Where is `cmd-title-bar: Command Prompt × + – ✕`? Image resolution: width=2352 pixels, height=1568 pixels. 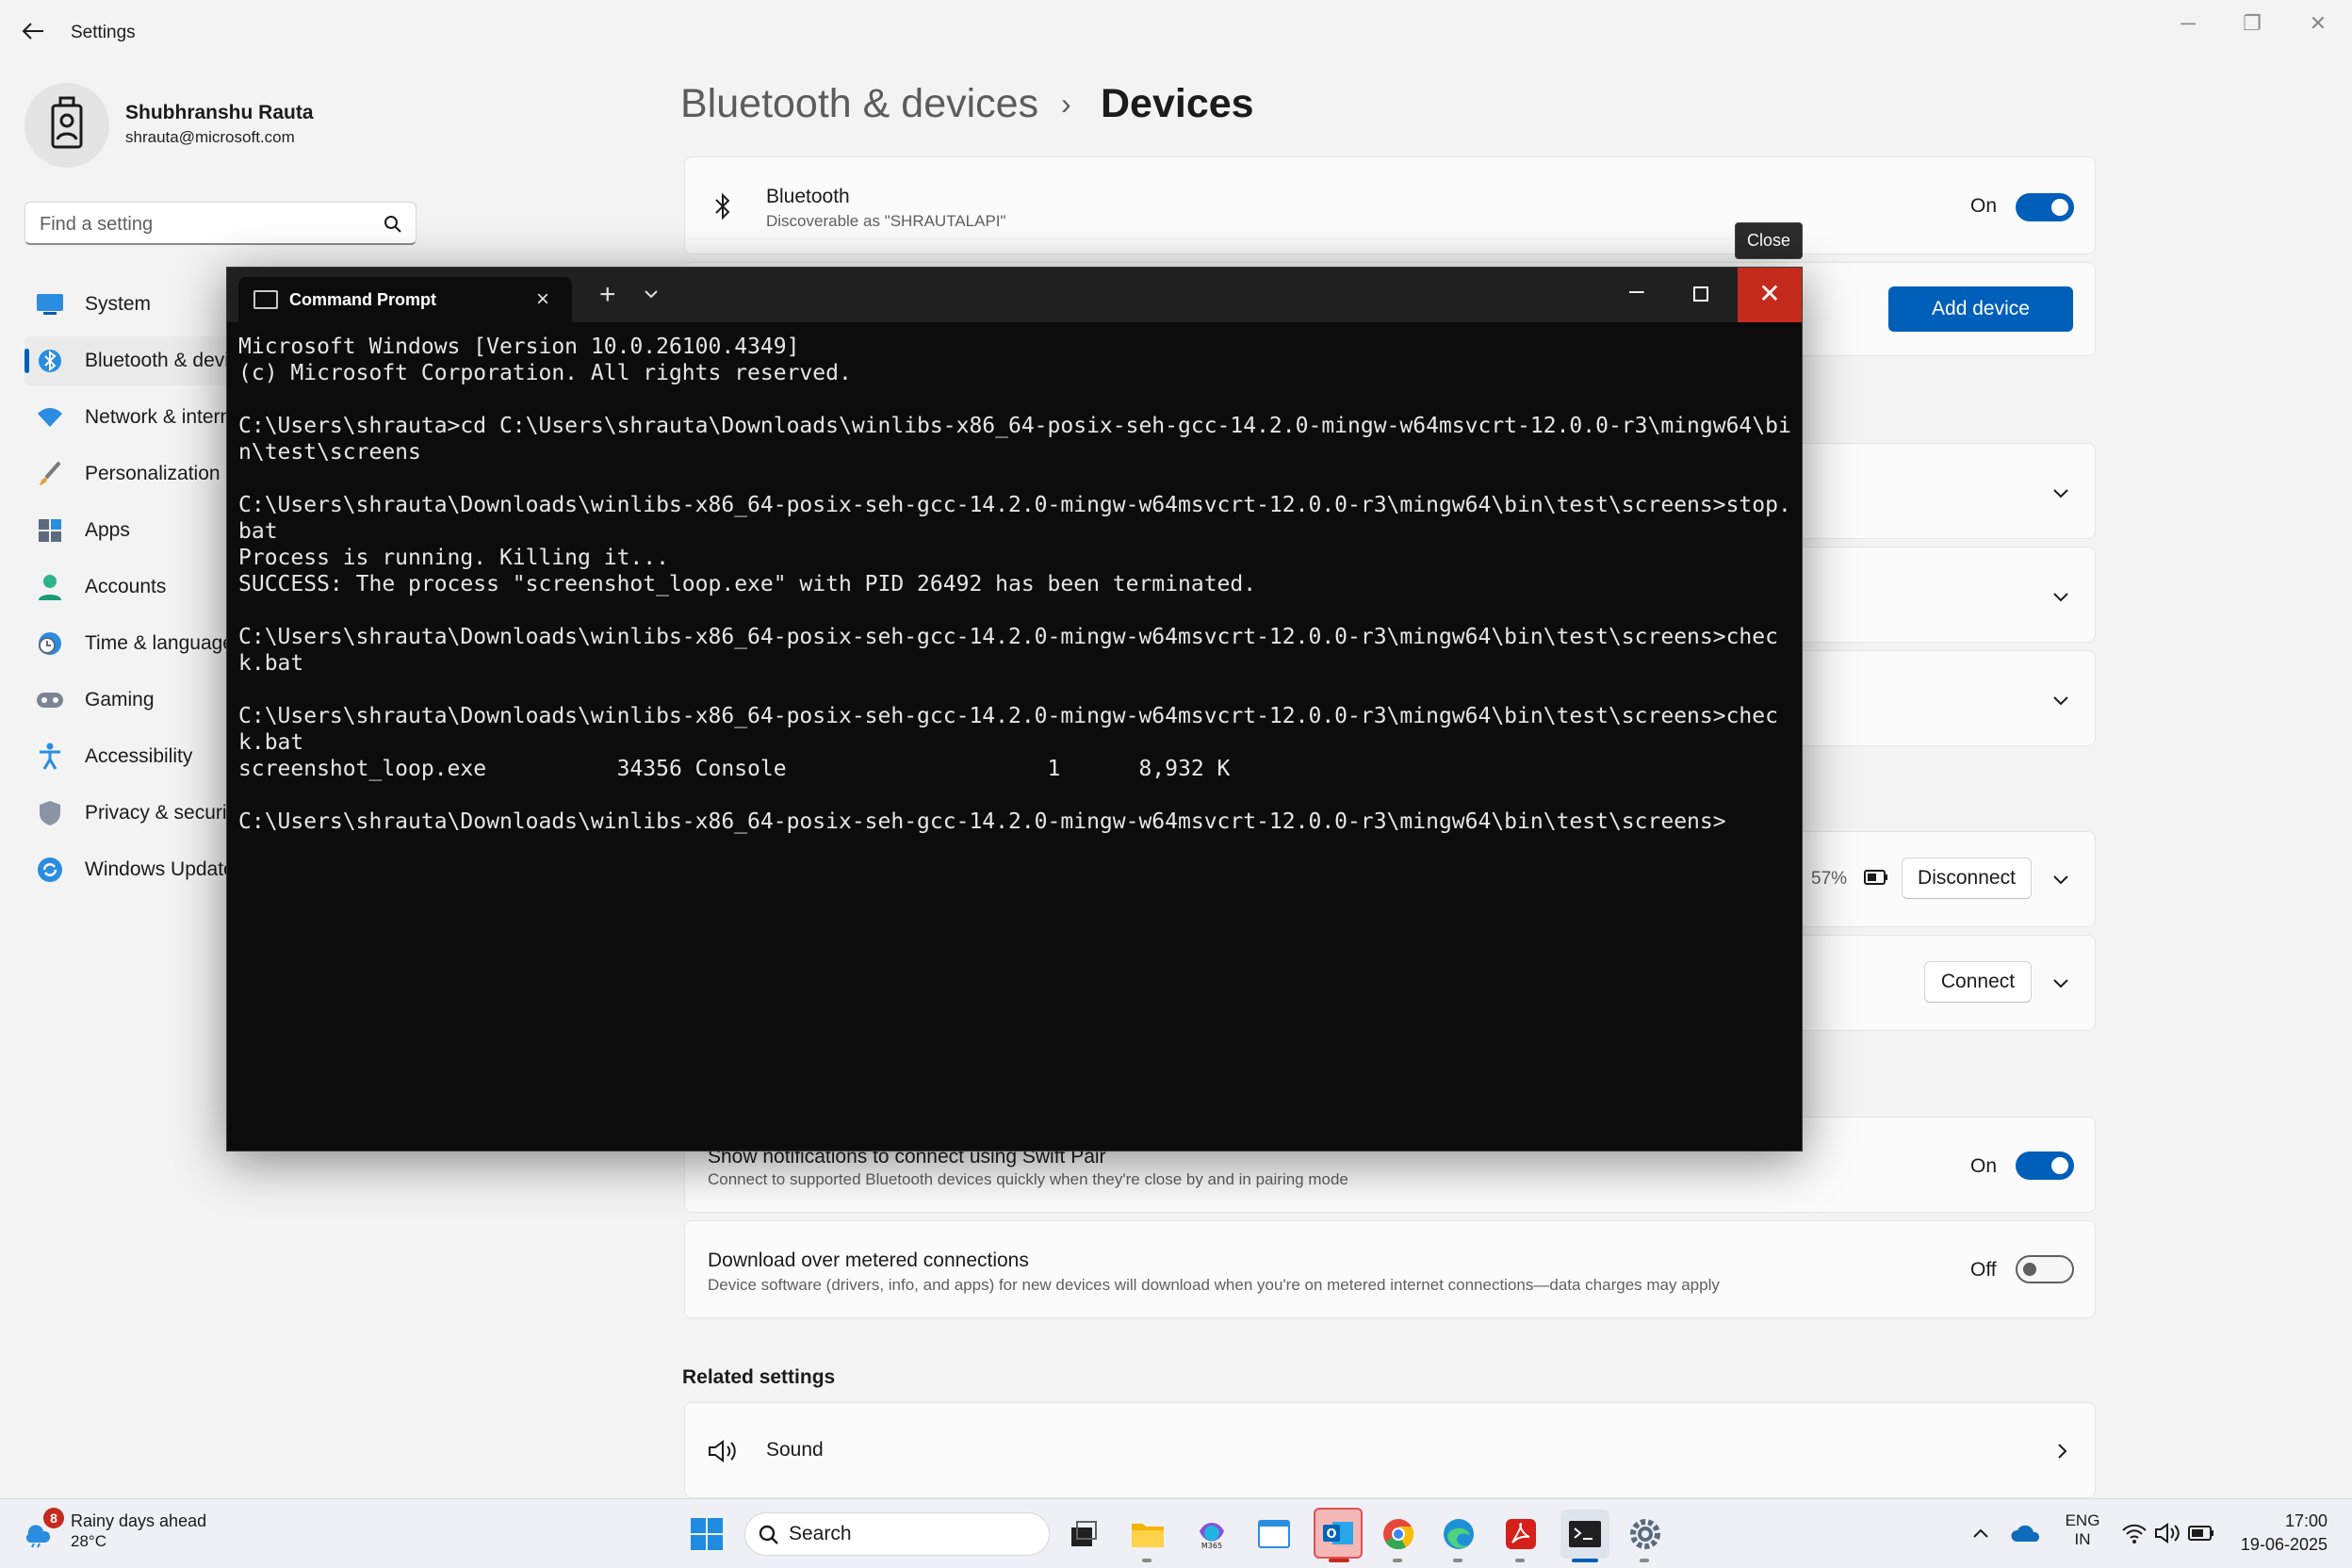
cmd-title-bar: Command Prompt × + – ✕ is located at coordinates (1015, 295).